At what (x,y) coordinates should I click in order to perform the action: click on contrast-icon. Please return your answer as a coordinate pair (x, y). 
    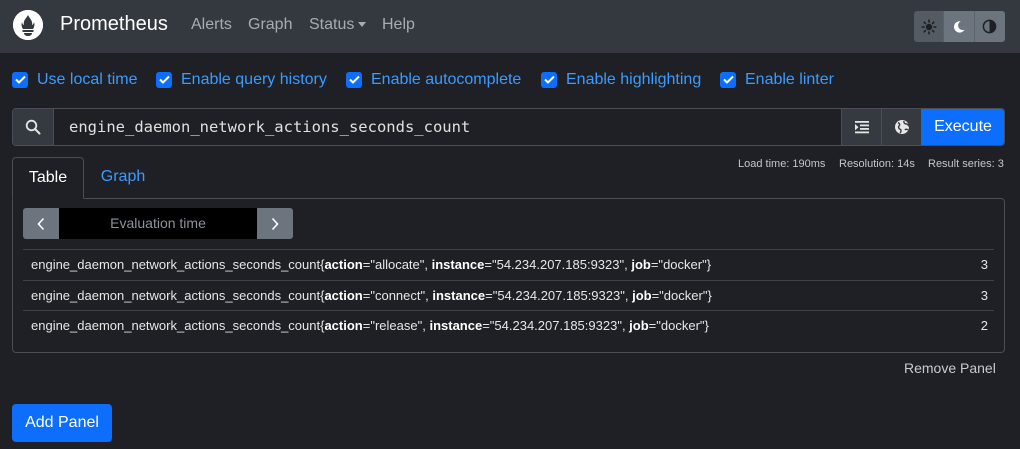
    Looking at the image, I should click on (989, 26).